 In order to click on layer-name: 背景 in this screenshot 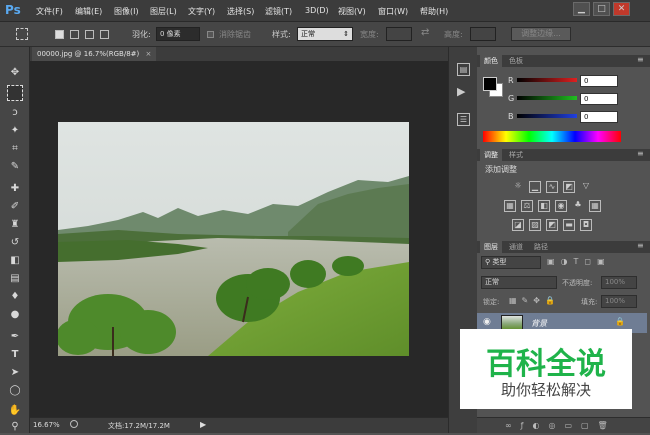, I will do `click(539, 323)`.